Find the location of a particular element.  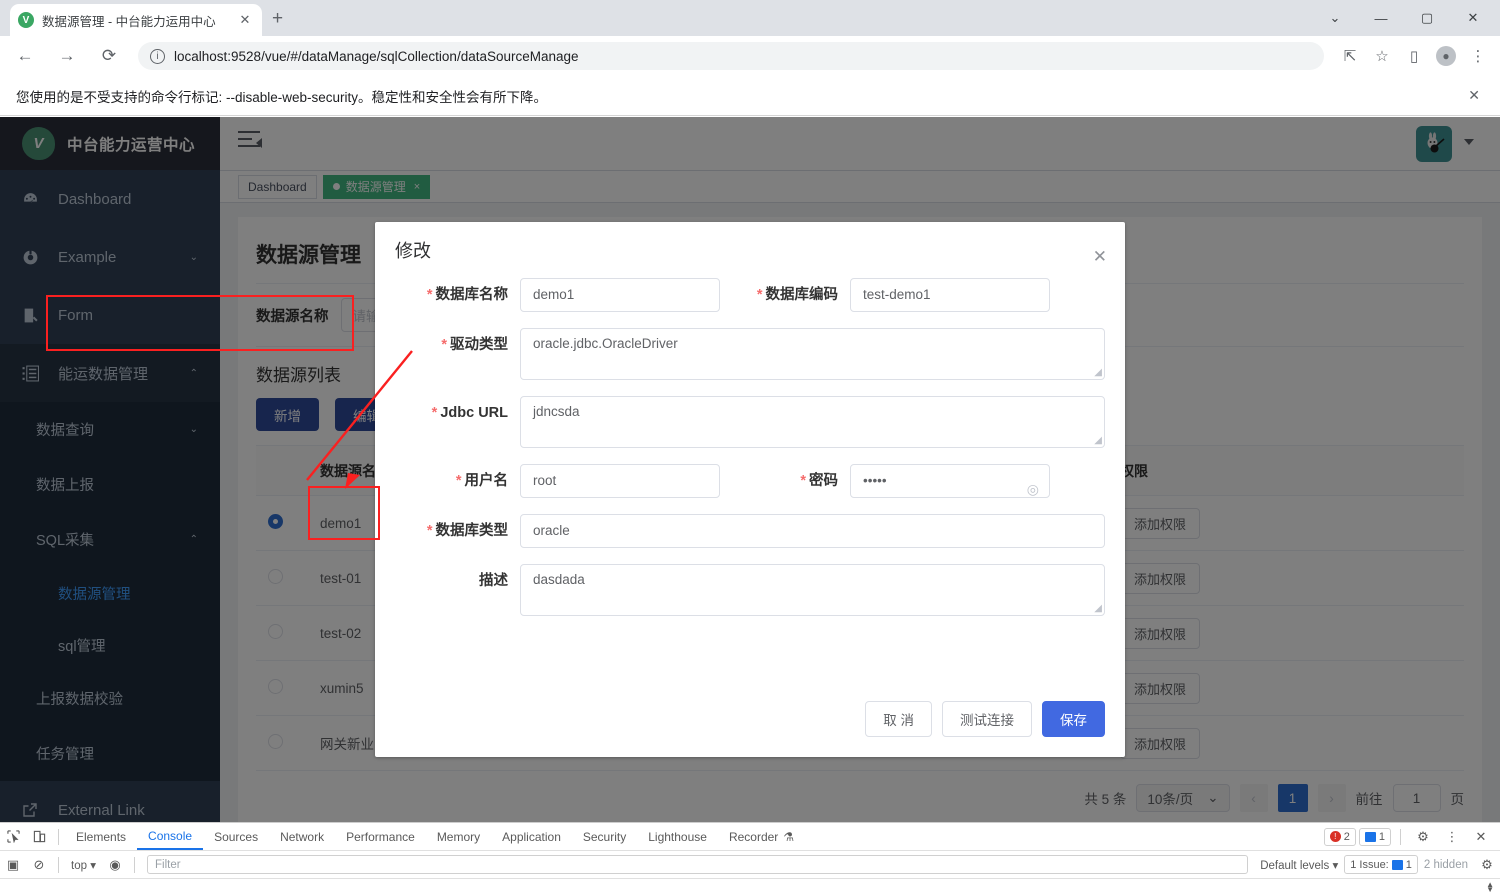

test-connection-button: 测试连接 is located at coordinates (987, 719).